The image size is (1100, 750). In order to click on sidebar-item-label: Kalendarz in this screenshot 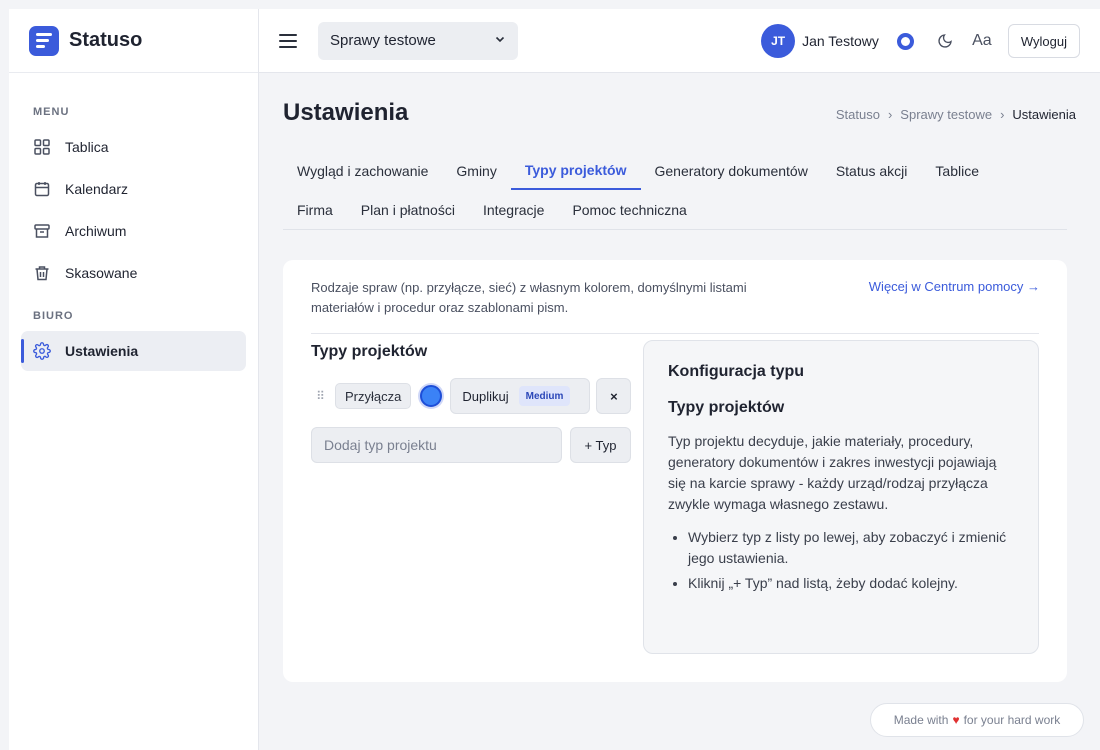, I will do `click(97, 189)`.